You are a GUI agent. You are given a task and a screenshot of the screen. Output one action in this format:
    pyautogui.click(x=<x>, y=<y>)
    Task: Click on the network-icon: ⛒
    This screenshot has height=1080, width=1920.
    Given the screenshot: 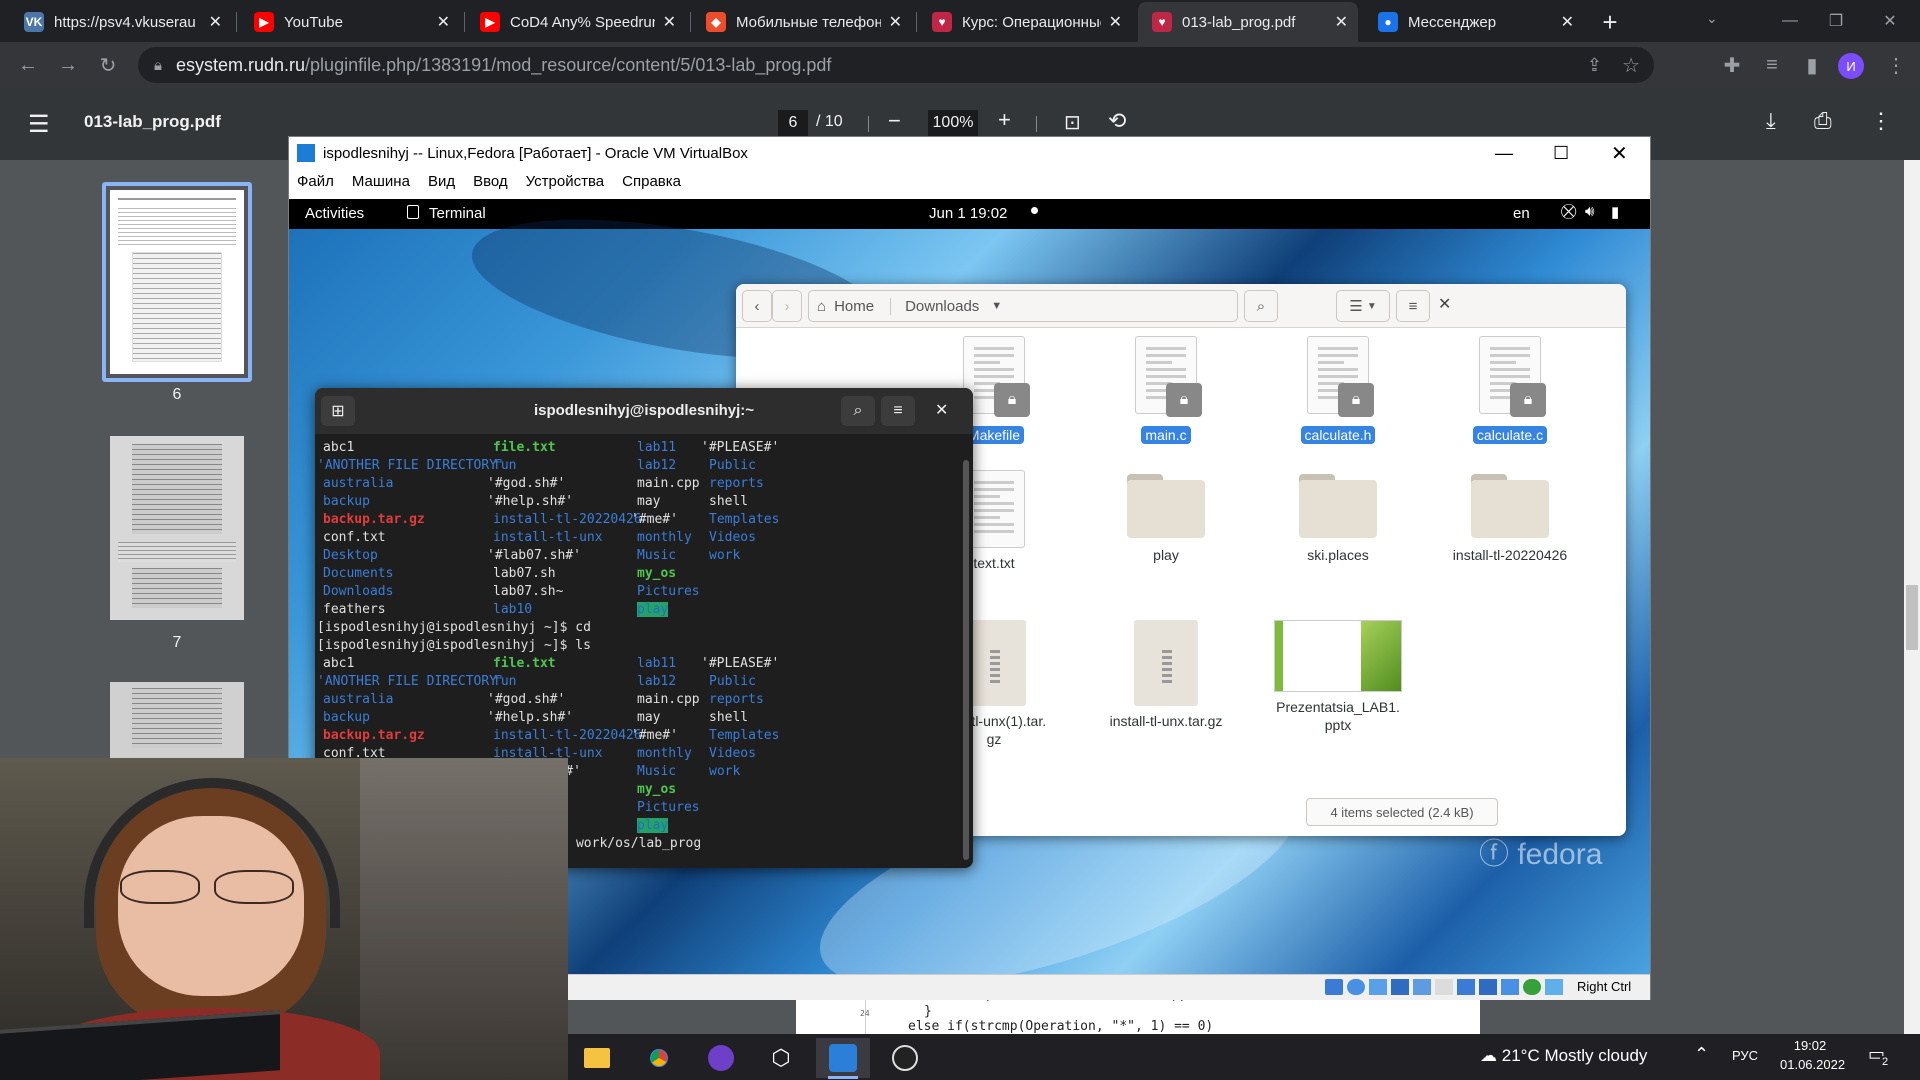 What is the action you would take?
    pyautogui.click(x=1568, y=211)
    